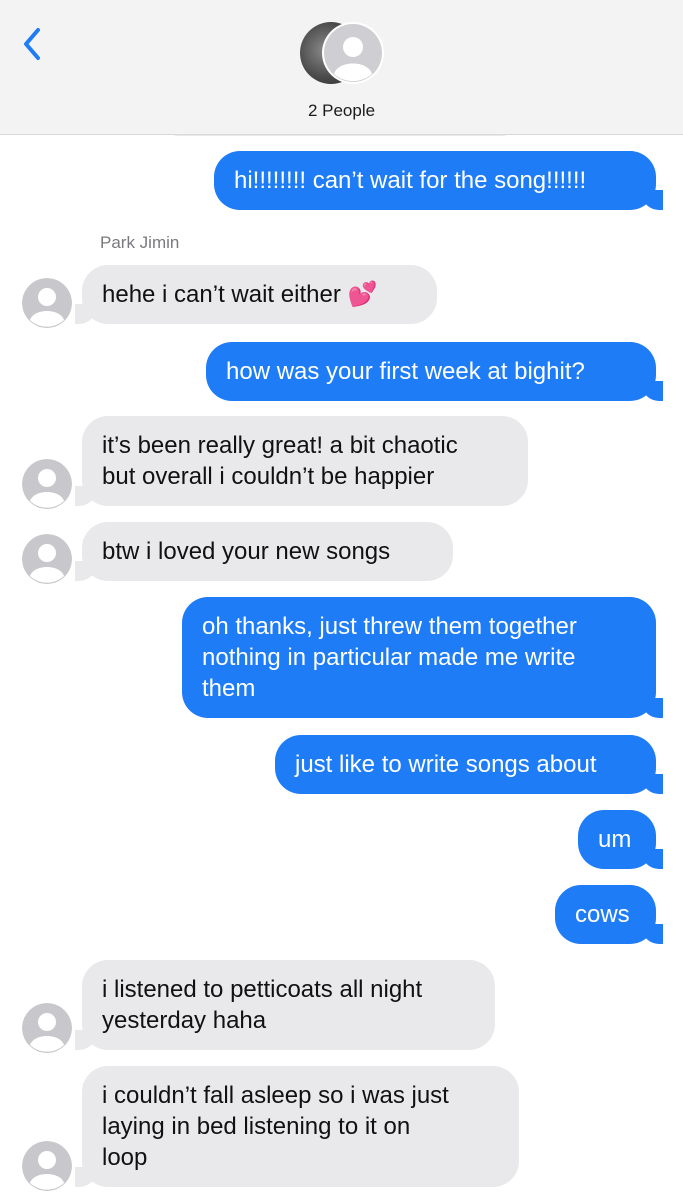 The image size is (683, 1200). Describe the element at coordinates (469, 764) in the screenshot. I see `message-bubble-outgoing: just like to write songs about` at that location.